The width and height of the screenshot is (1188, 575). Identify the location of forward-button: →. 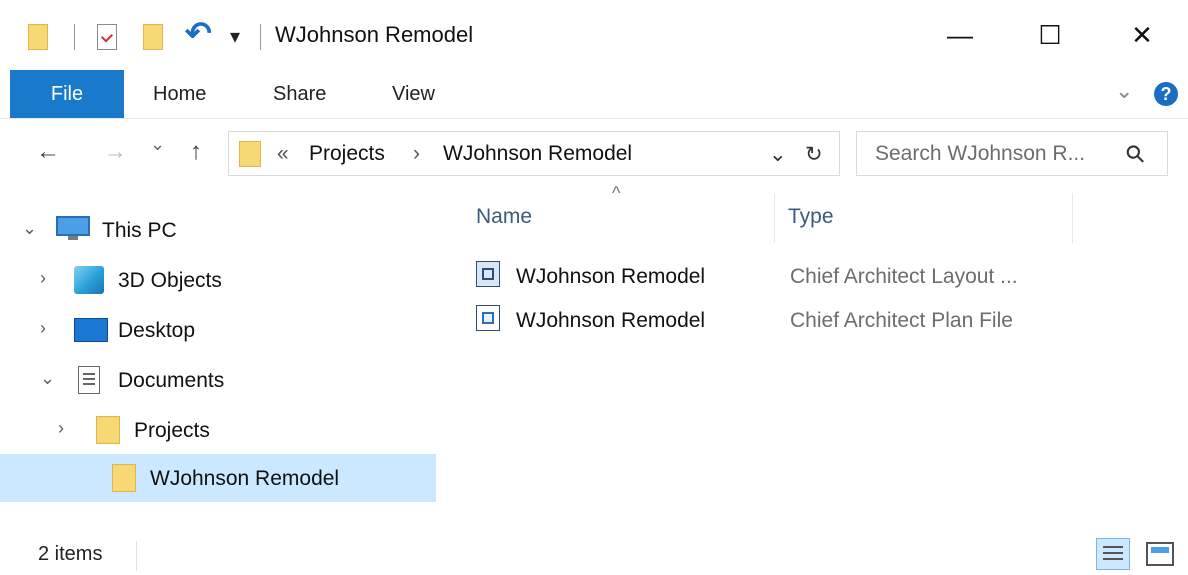
(115, 152).